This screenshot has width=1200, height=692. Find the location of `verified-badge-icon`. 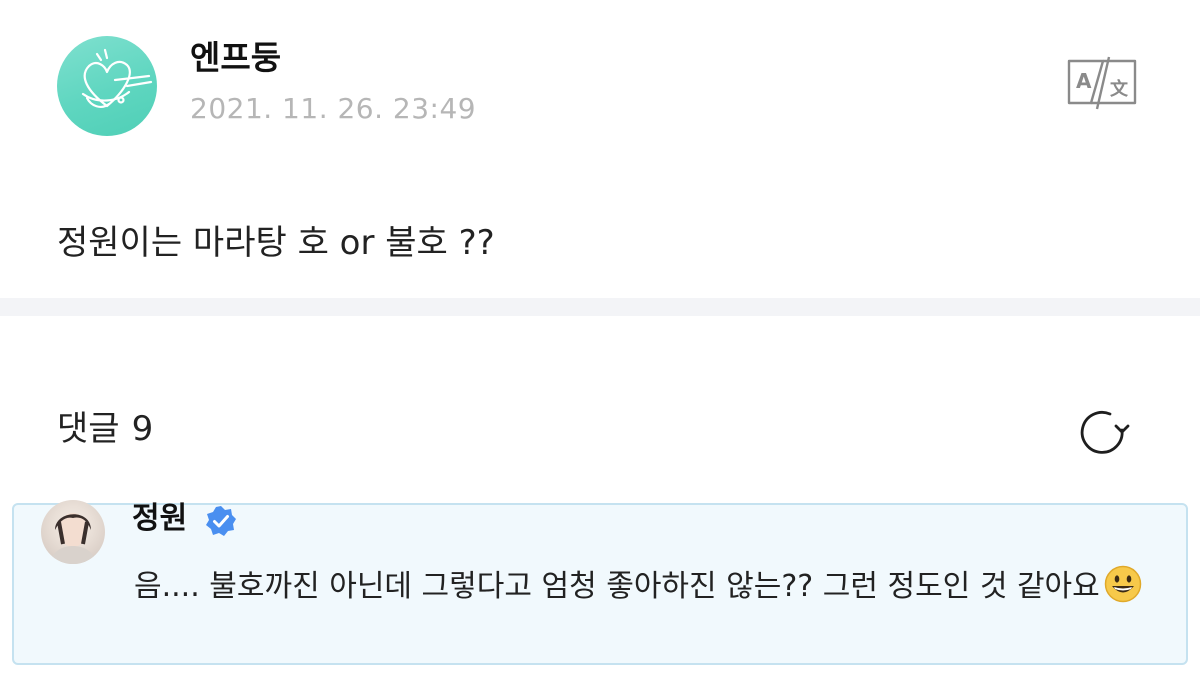

verified-badge-icon is located at coordinates (221, 521).